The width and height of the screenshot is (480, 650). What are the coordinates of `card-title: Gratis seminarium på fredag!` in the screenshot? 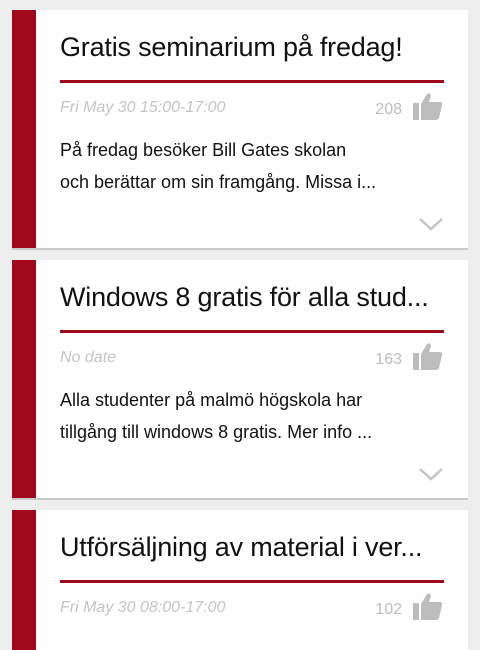 It's located at (231, 47).